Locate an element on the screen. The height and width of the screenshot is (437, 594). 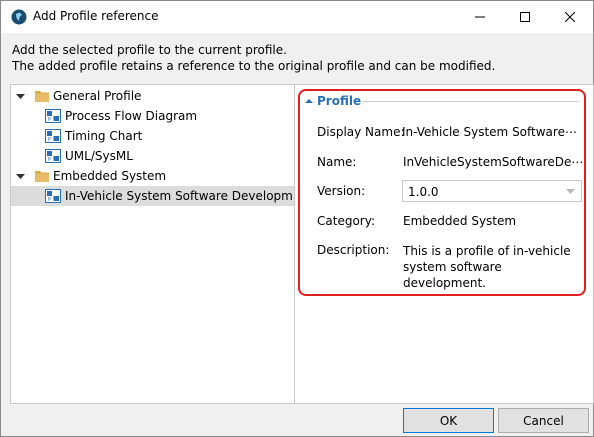
chevron-down-icon is located at coordinates (570, 191).